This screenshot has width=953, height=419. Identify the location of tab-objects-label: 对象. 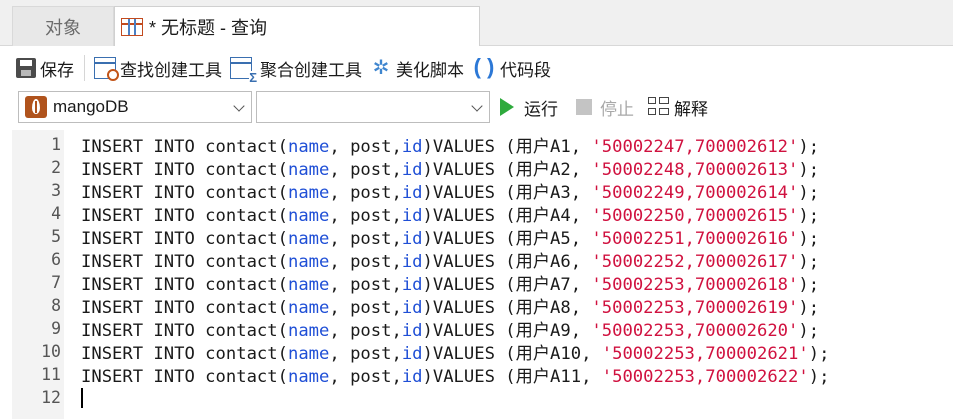
(63, 27).